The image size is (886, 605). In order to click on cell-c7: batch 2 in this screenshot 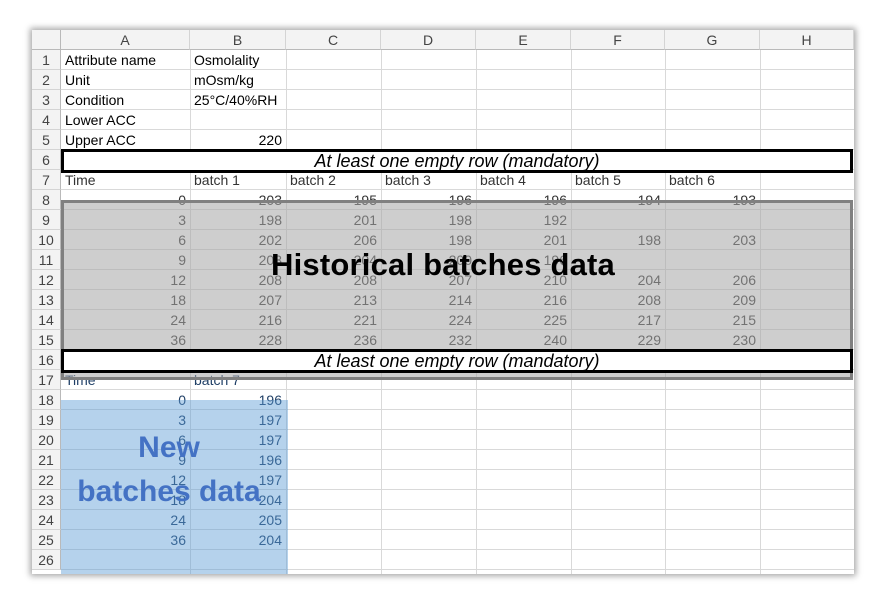, I will do `click(333, 180)`.